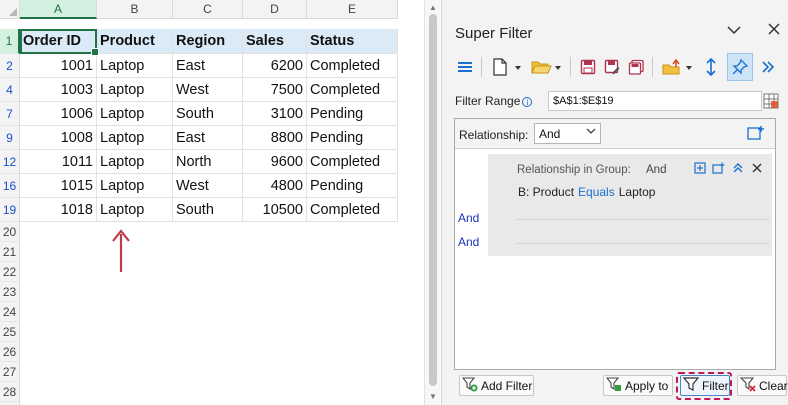  I want to click on row-header: 19, so click(10, 210).